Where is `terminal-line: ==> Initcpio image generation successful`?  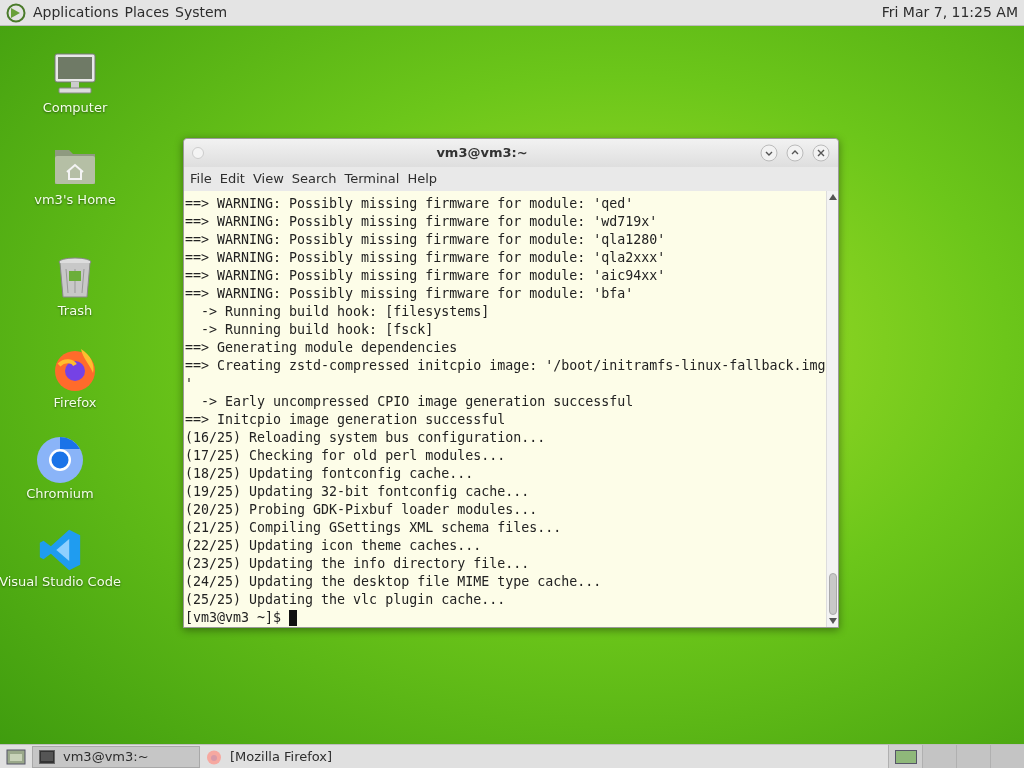
terminal-line: ==> Initcpio image generation successful is located at coordinates (346, 420).